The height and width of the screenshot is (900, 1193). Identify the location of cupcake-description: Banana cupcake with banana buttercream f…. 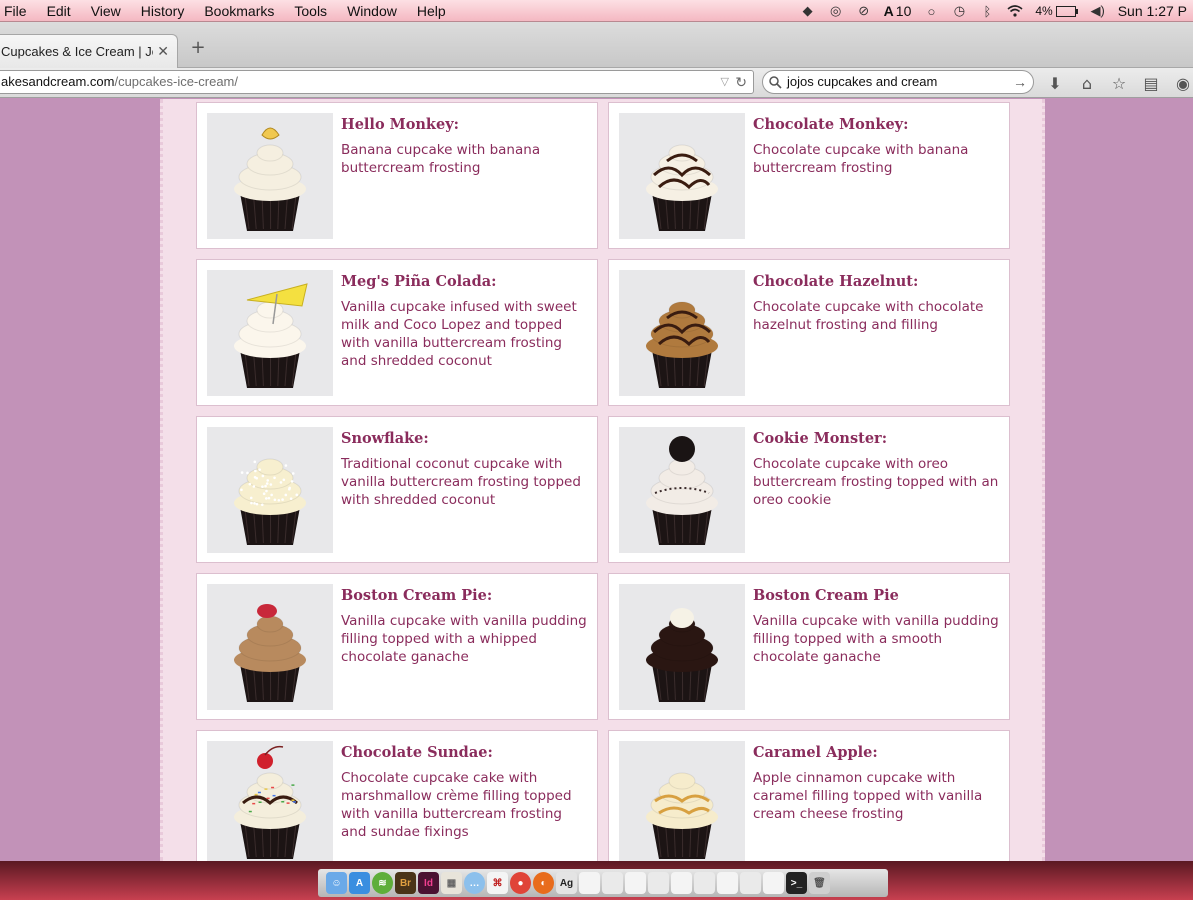
(464, 159).